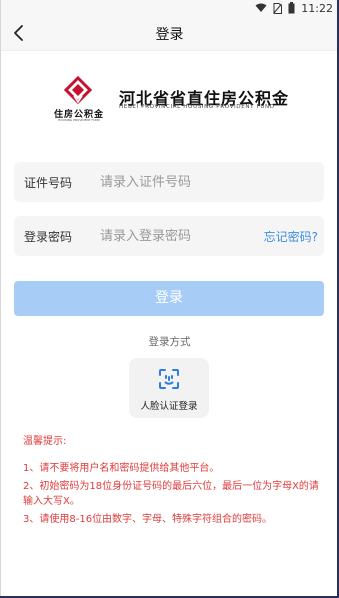  What do you see at coordinates (169, 379) in the screenshot?
I see `face-scan-icon` at bounding box center [169, 379].